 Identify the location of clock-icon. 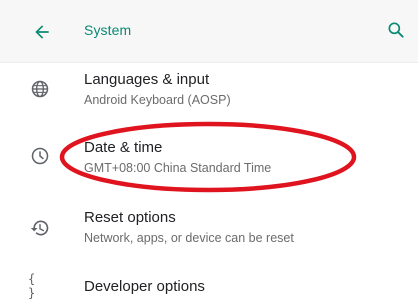
(40, 156).